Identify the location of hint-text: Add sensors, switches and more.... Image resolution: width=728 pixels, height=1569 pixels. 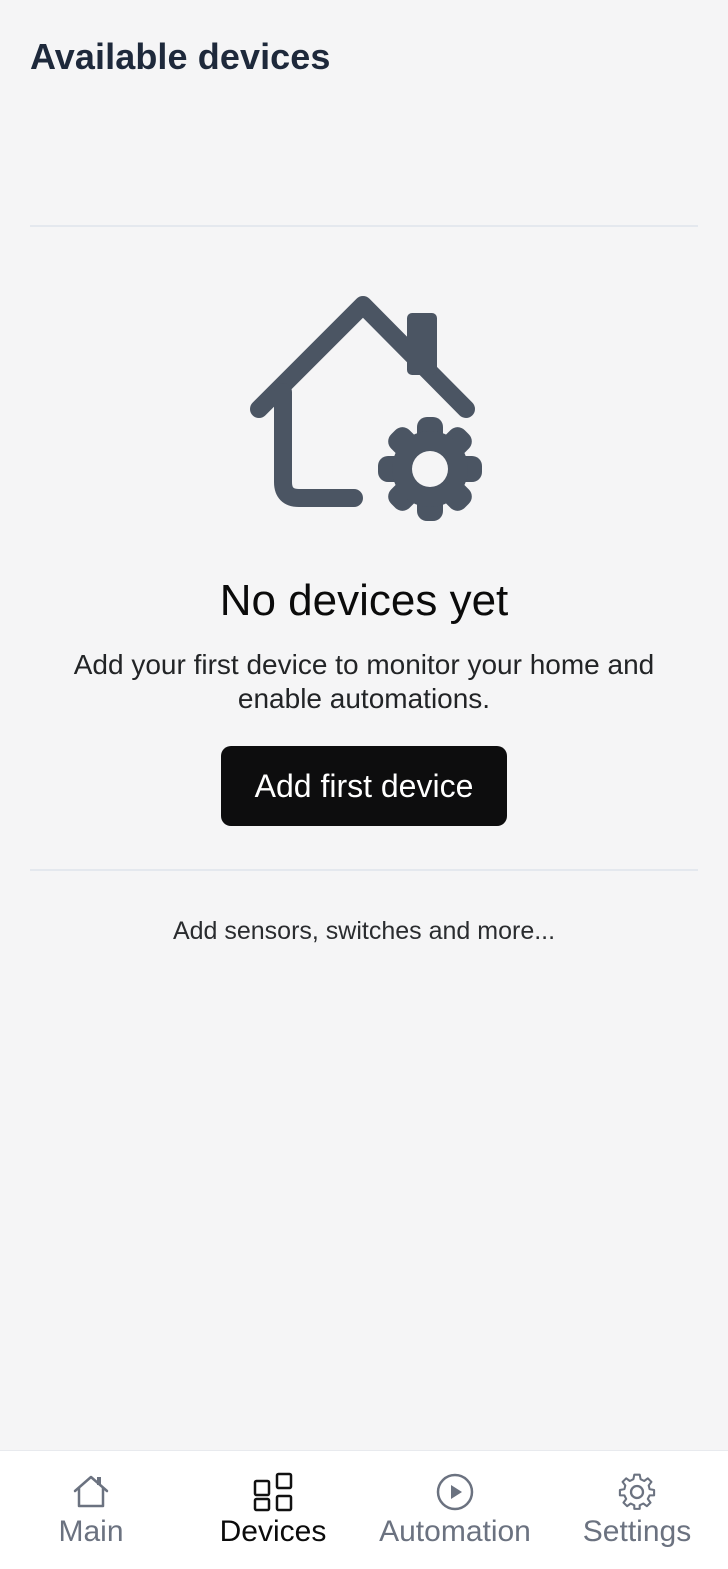
(364, 931).